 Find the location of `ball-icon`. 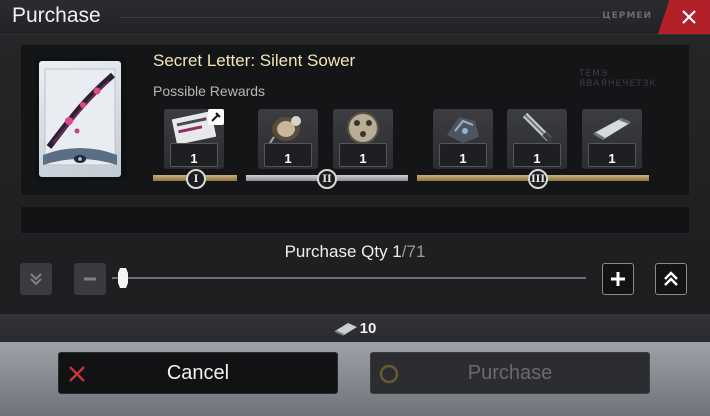

ball-icon is located at coordinates (363, 128).